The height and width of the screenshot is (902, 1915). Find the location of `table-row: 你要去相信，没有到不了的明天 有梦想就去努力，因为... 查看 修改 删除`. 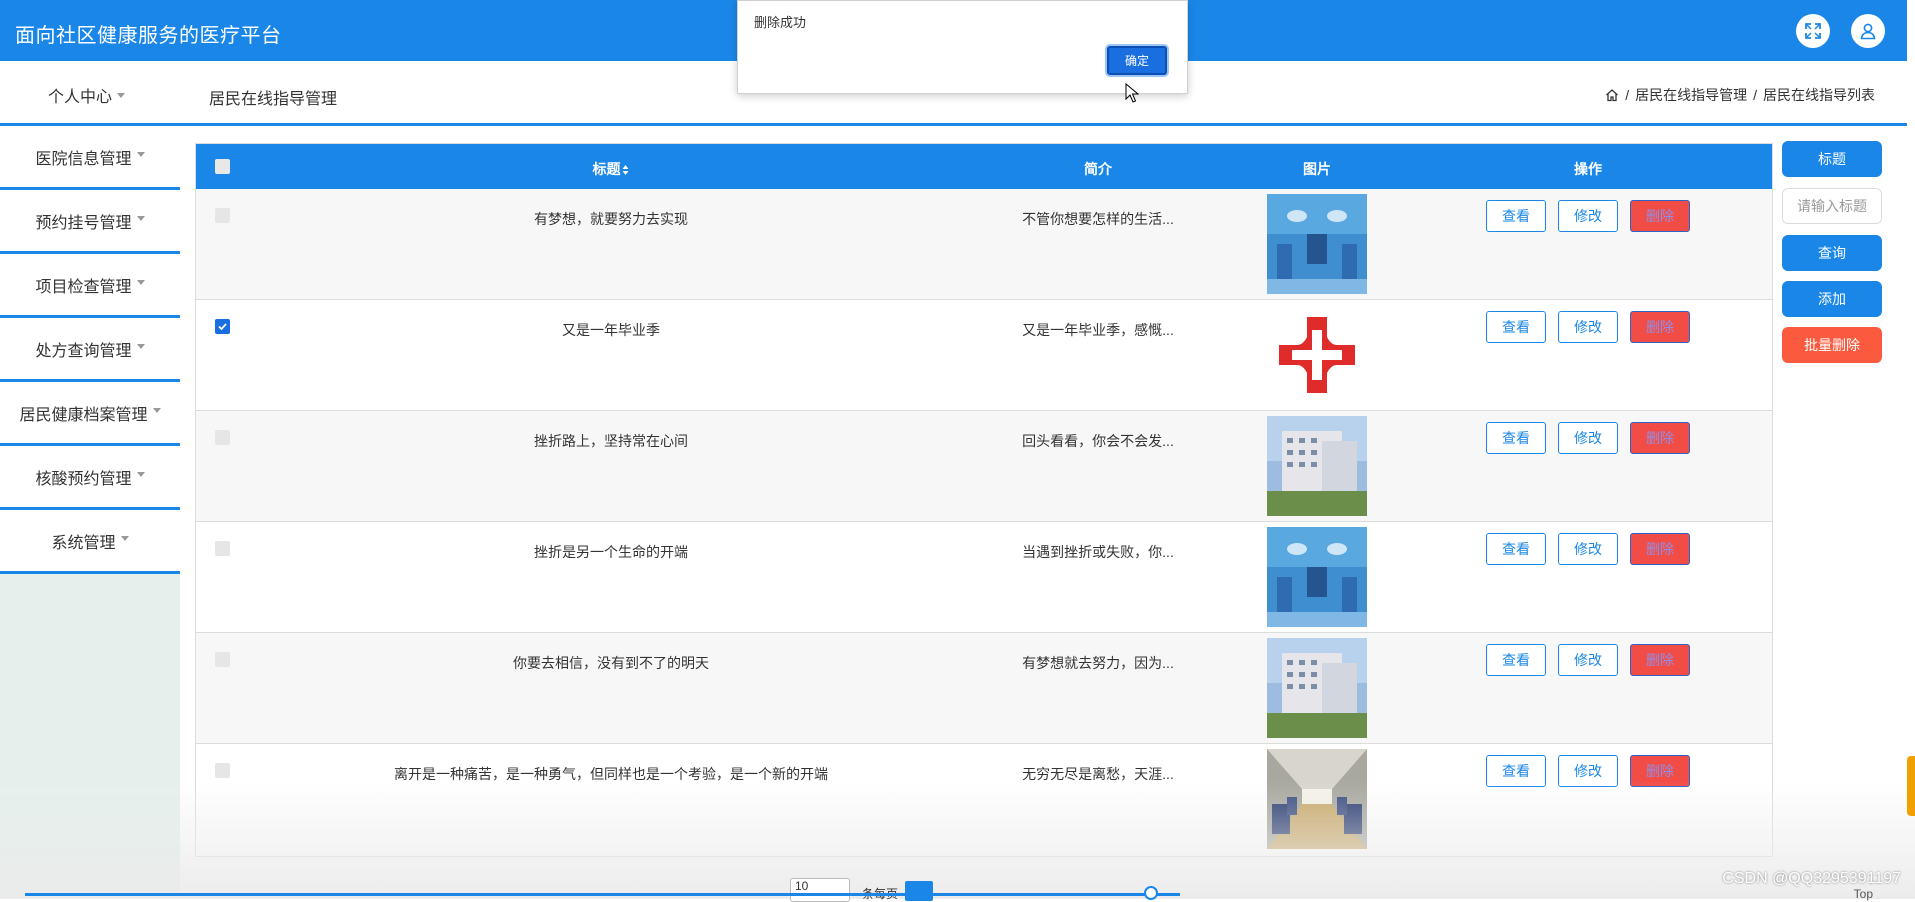

table-row: 你要去相信，没有到不了的明天 有梦想就去努力，因为... 查看 修改 删除 is located at coordinates (984, 688).